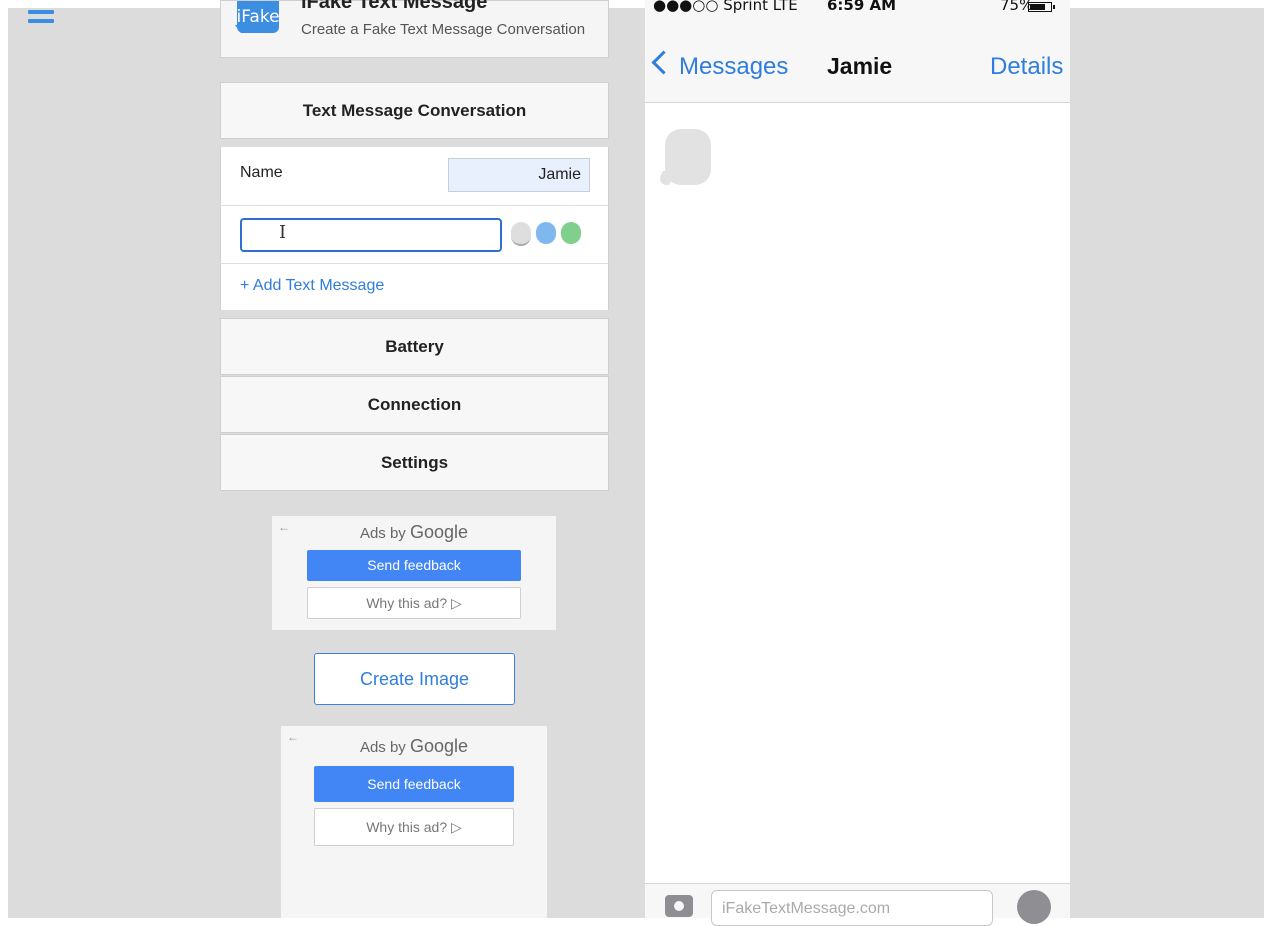 This screenshot has height=926, width=1264. I want to click on name-input, so click(519, 175).